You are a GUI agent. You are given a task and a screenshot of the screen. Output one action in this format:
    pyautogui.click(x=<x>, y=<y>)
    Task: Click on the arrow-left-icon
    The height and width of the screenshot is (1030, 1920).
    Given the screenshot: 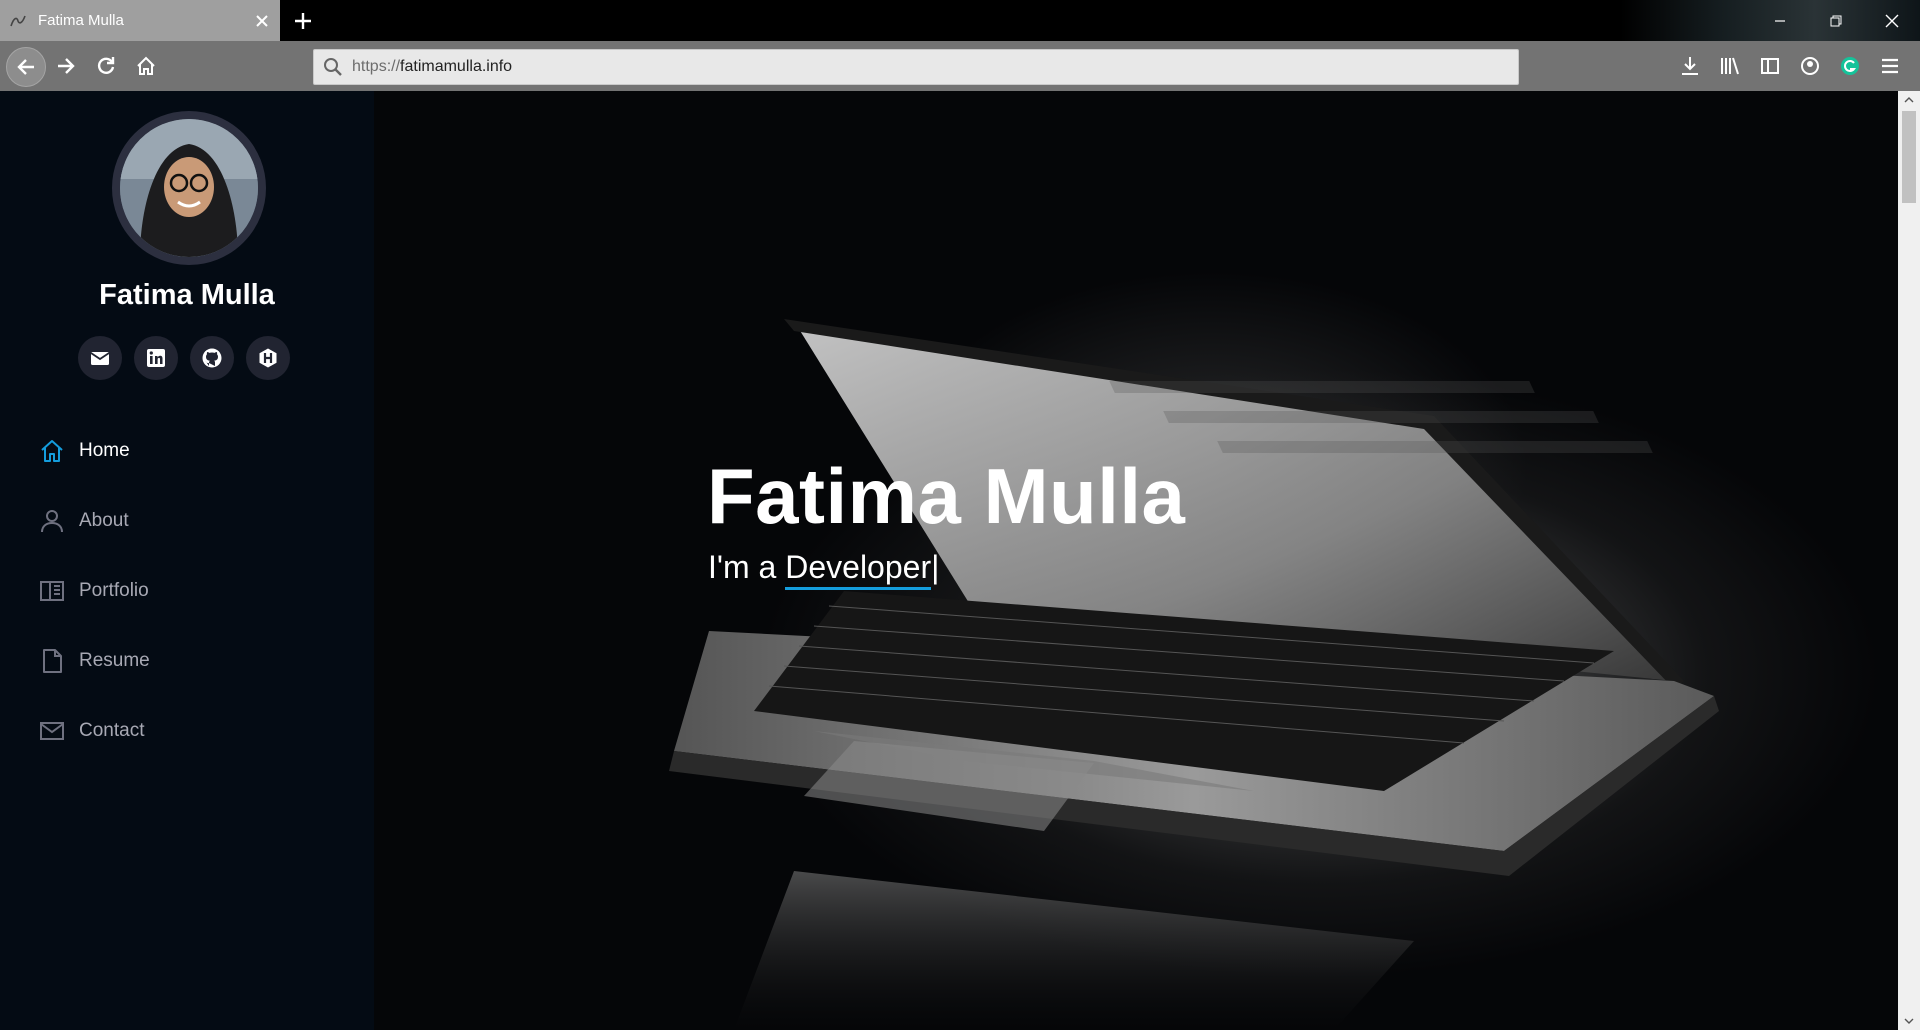 What is the action you would take?
    pyautogui.click(x=25, y=67)
    